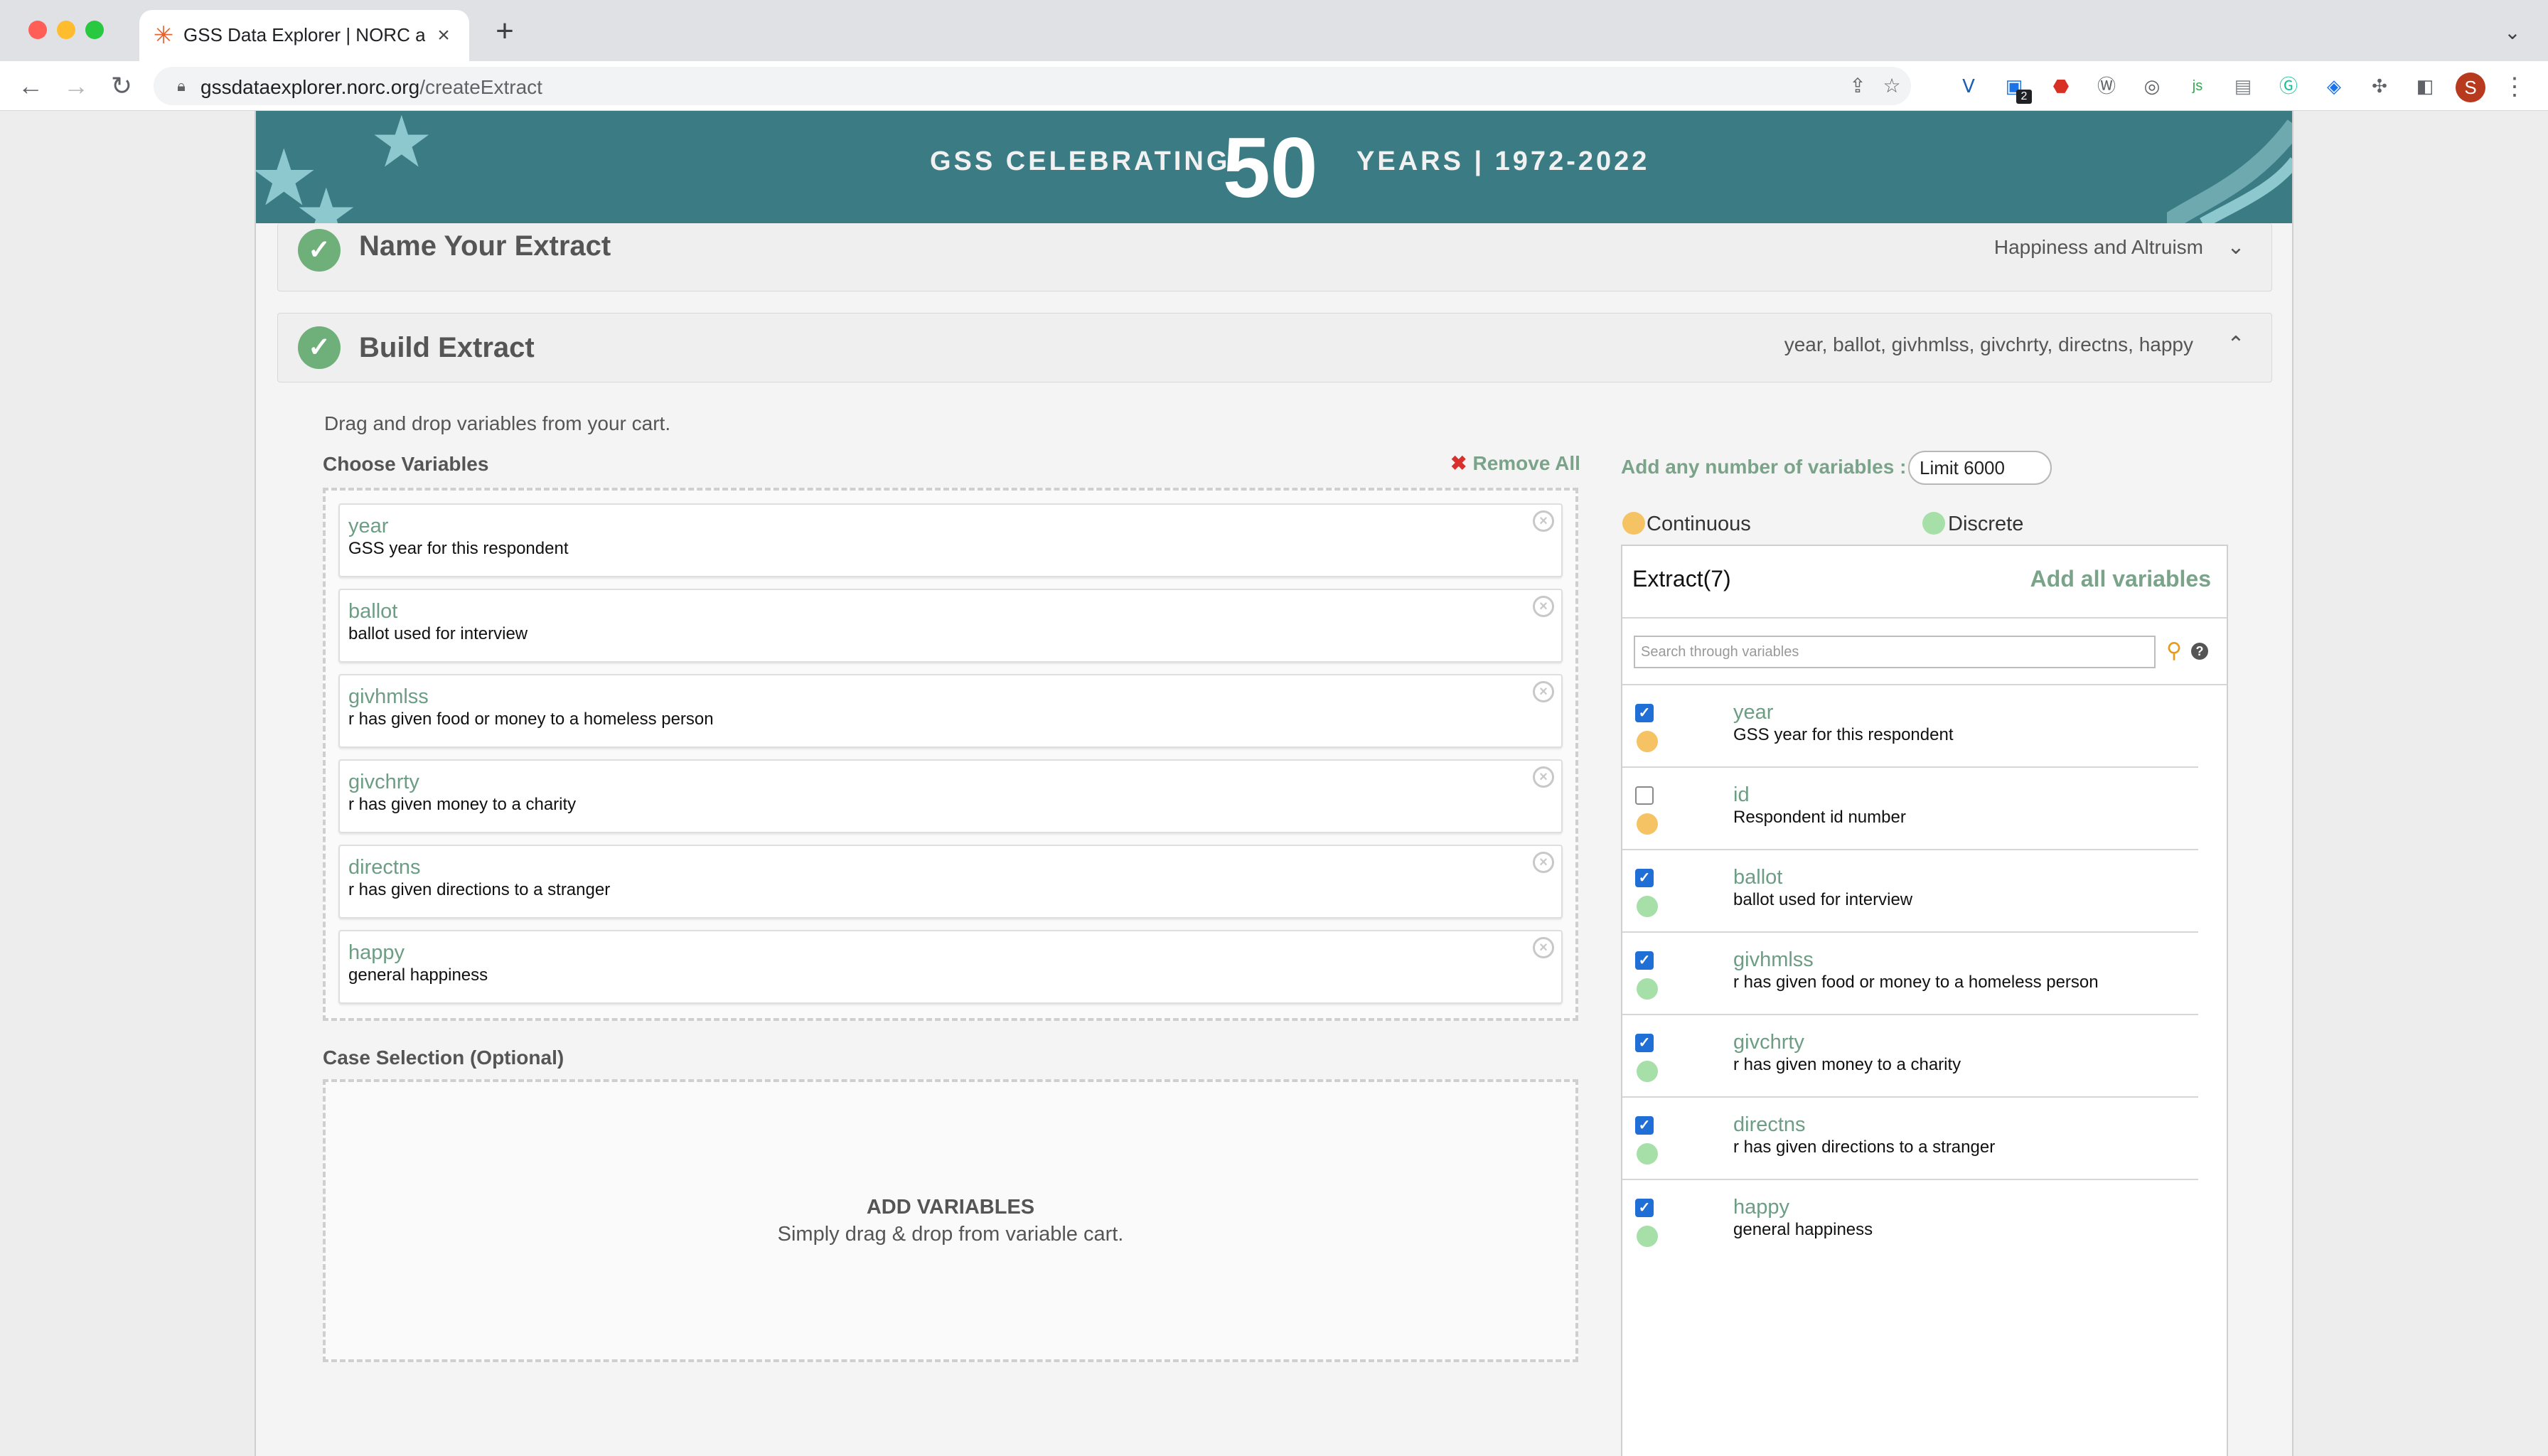 Image resolution: width=2548 pixels, height=1456 pixels. Describe the element at coordinates (438, 633) in the screenshot. I see `variable-description: ballot used for interview` at that location.